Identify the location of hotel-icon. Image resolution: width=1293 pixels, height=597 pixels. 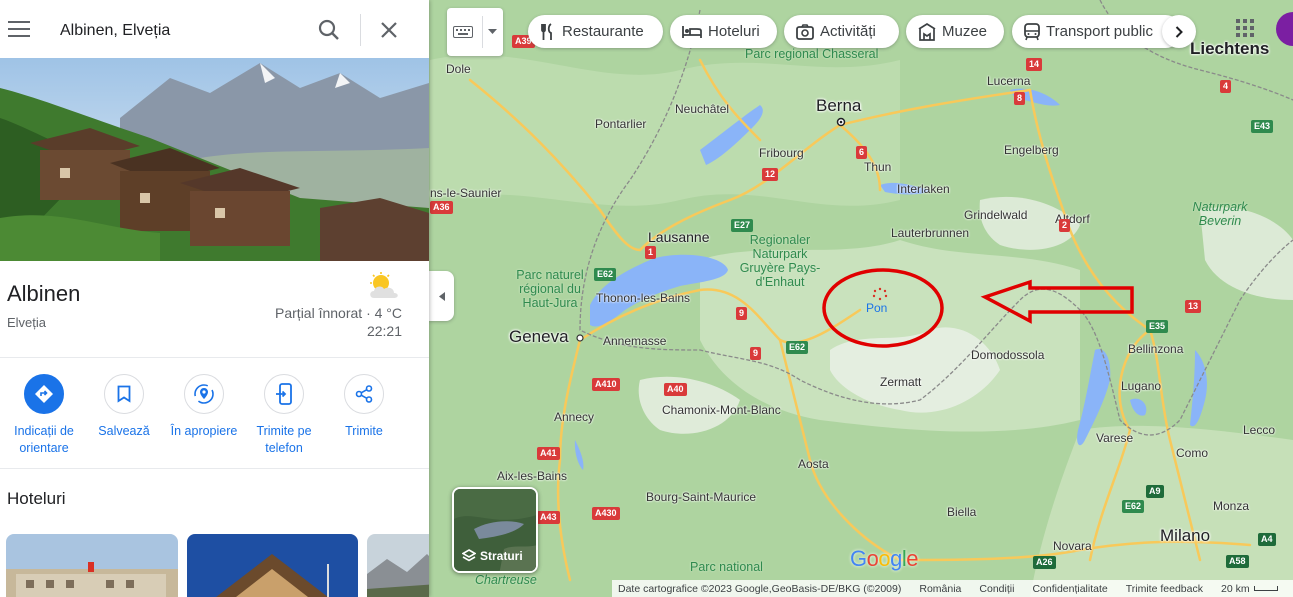
(692, 31).